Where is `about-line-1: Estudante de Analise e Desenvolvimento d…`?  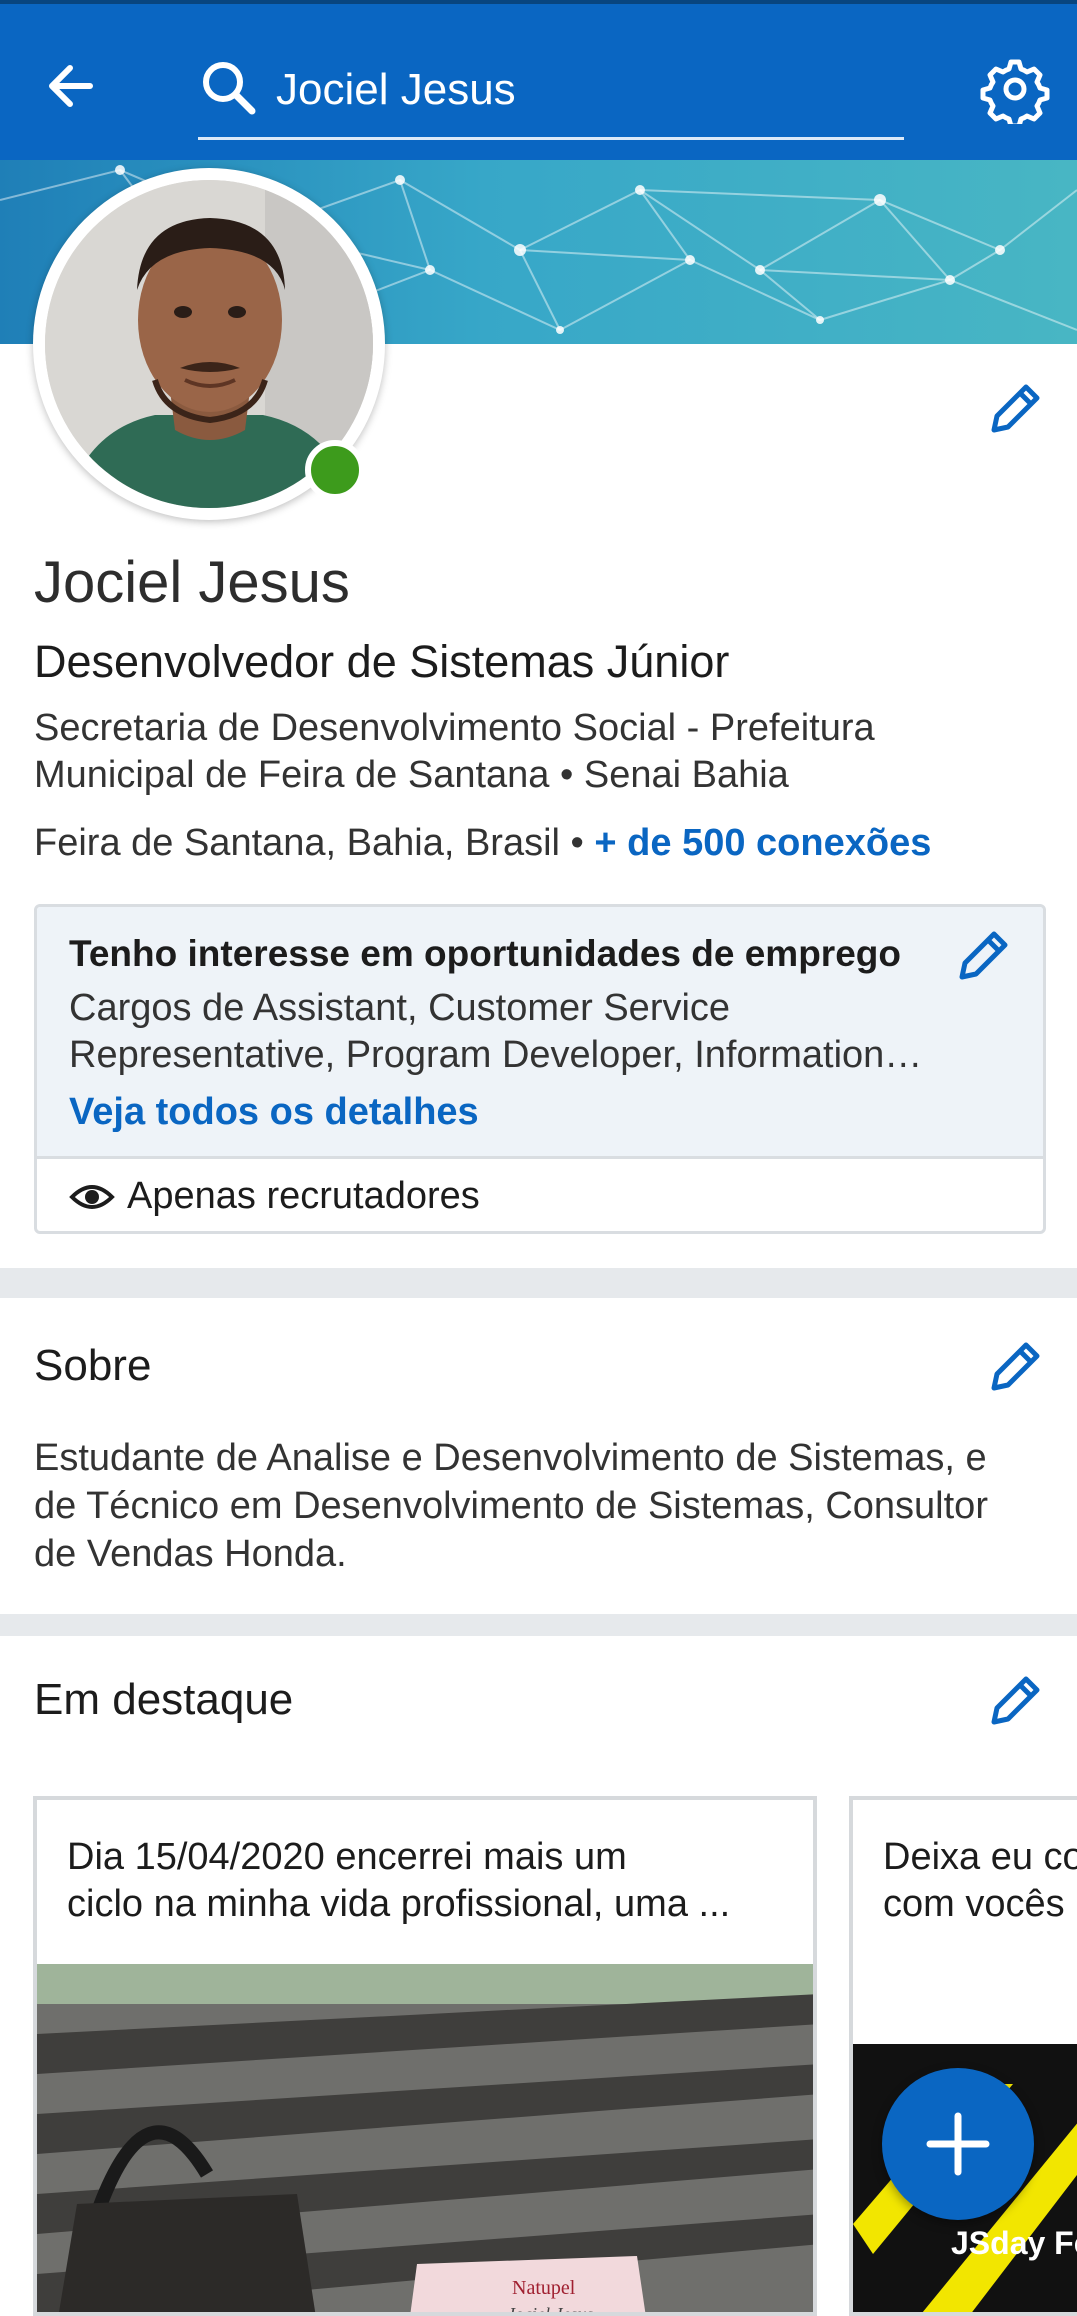 about-line-1: Estudante de Analise e Desenvolvimento d… is located at coordinates (510, 1458).